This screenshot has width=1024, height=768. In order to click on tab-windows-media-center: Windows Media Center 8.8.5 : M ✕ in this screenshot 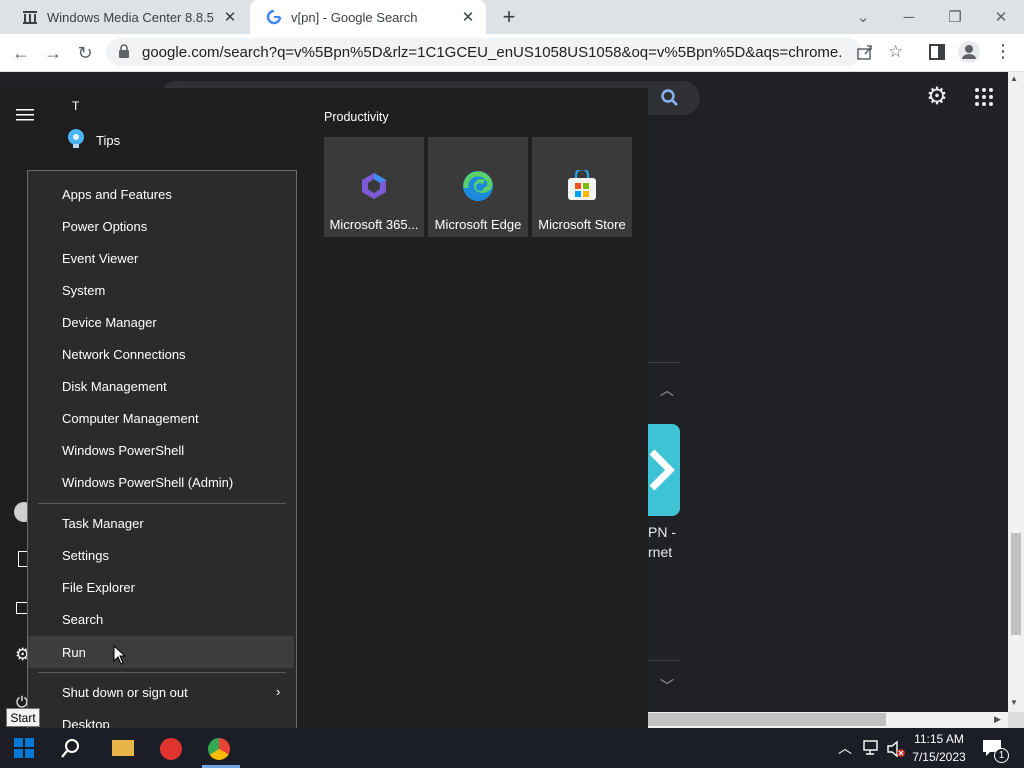, I will do `click(127, 17)`.